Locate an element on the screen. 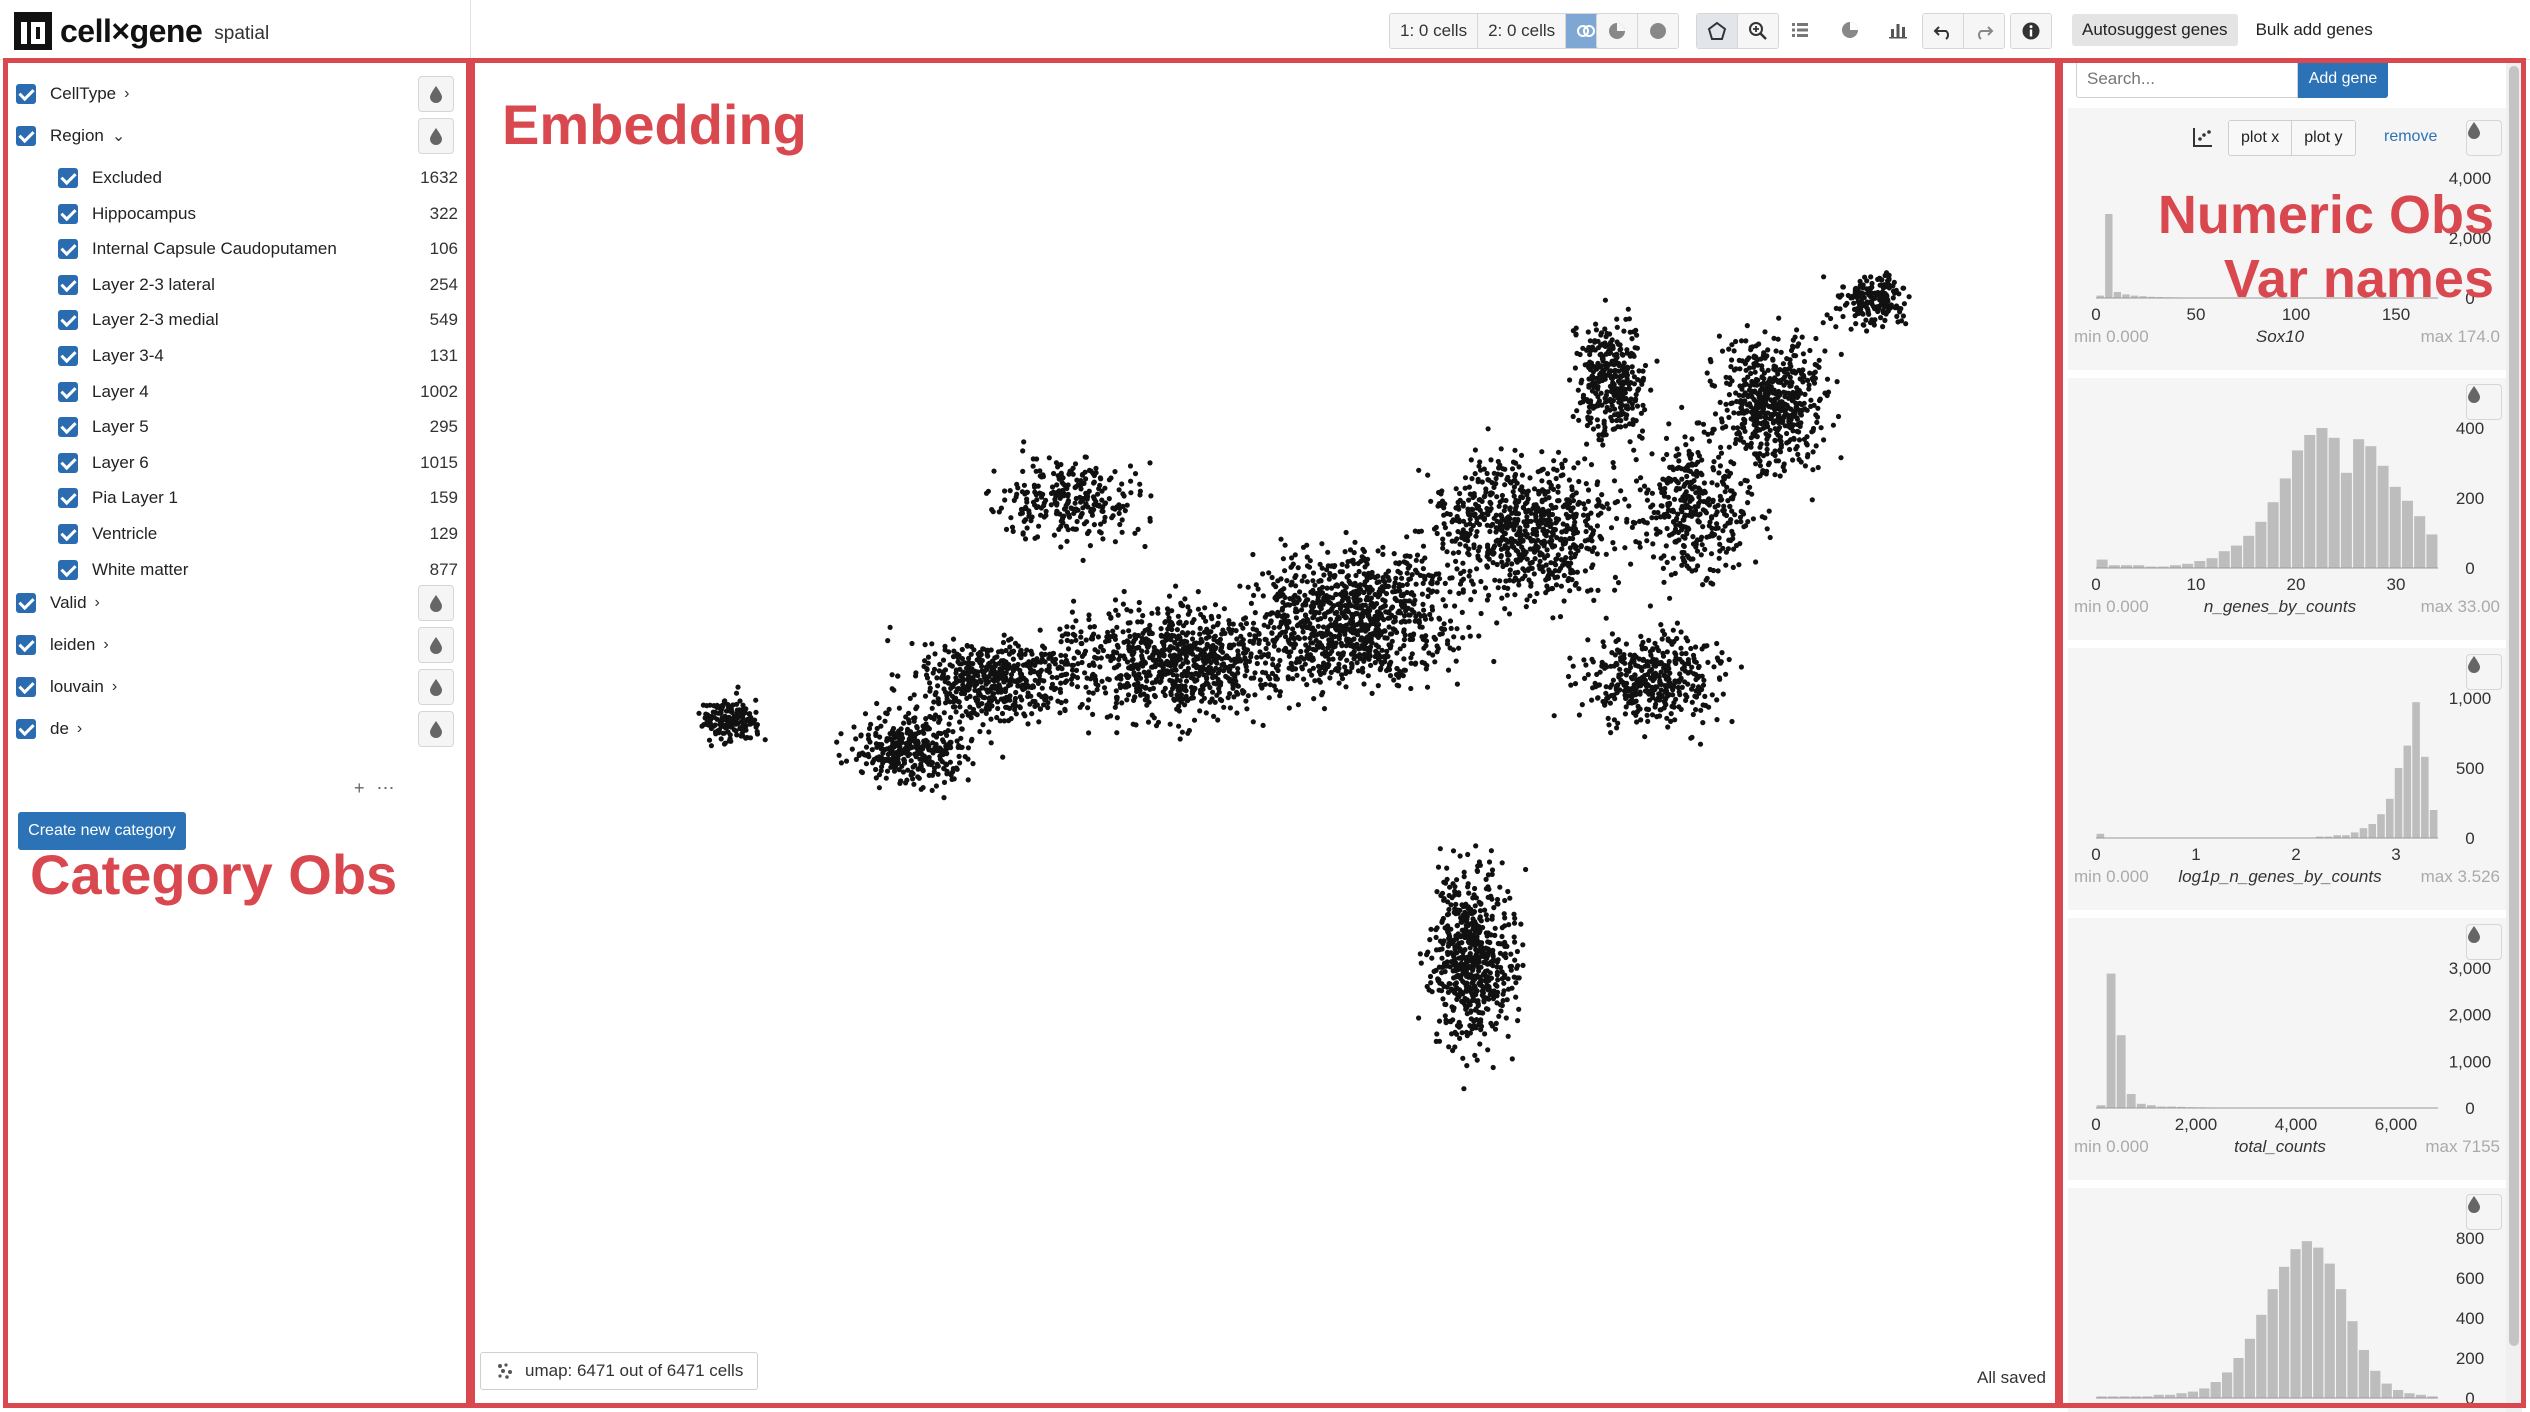  bar-chart-icon is located at coordinates (1898, 30).